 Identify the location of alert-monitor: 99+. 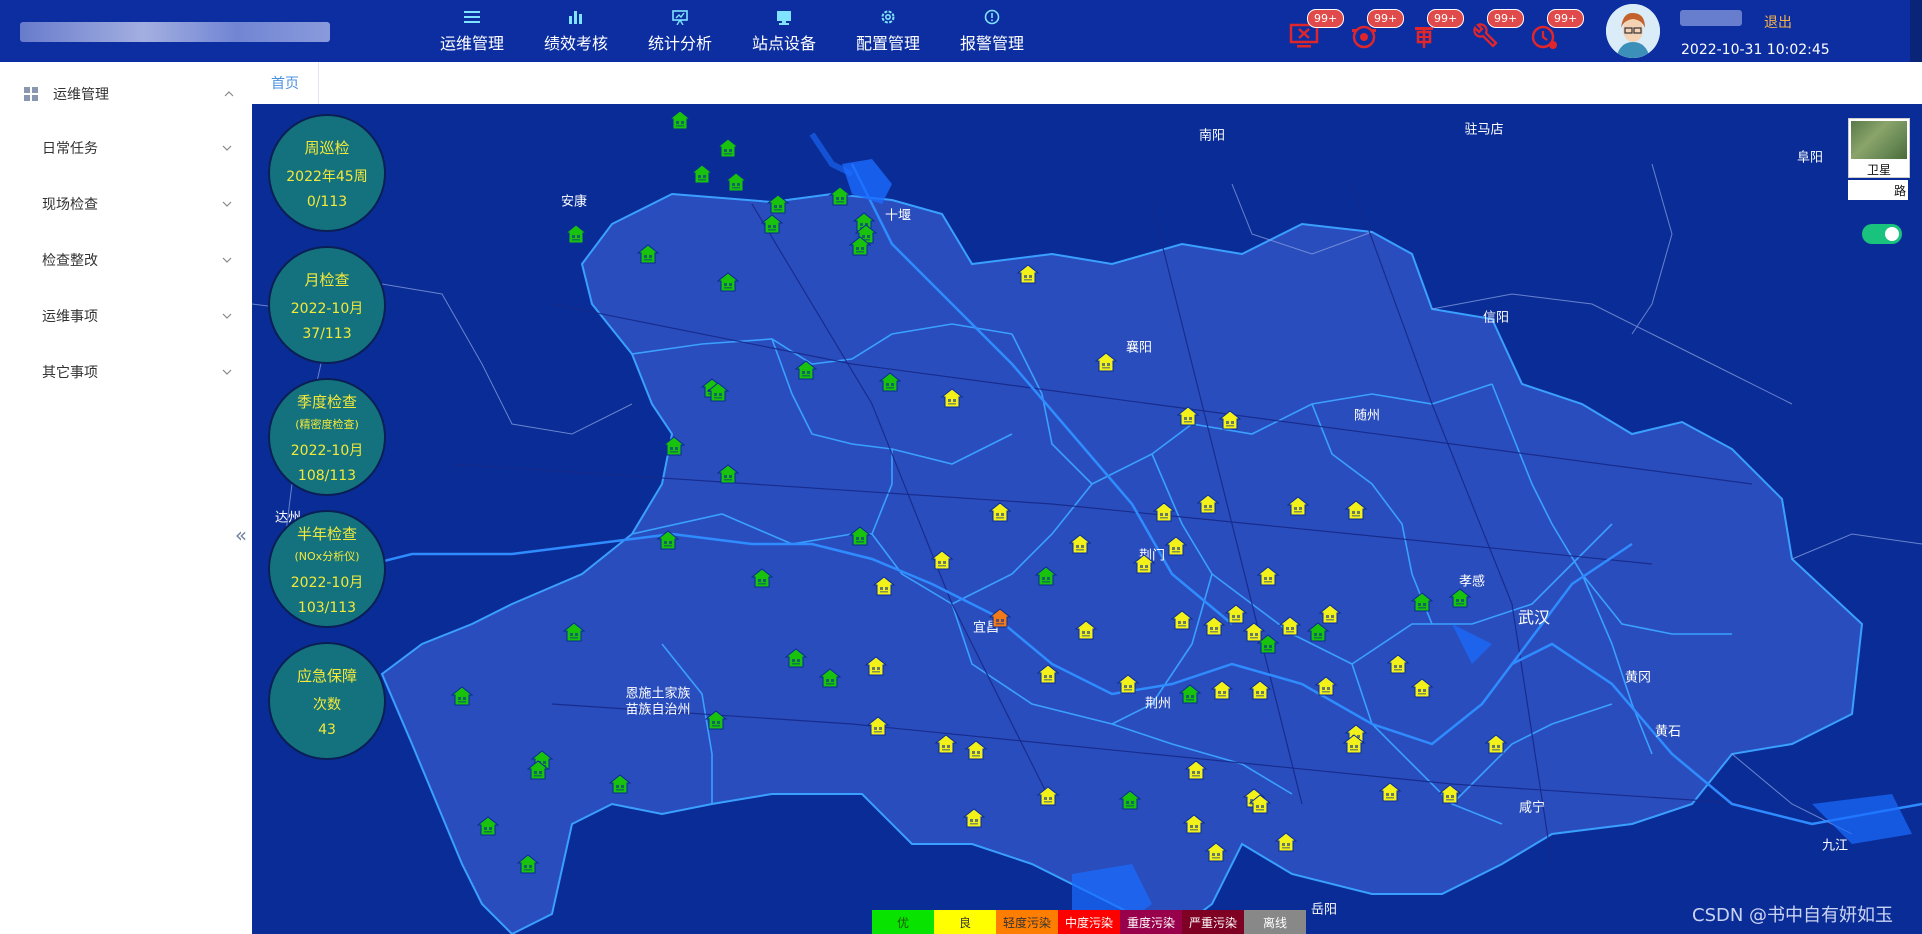
(1315, 30).